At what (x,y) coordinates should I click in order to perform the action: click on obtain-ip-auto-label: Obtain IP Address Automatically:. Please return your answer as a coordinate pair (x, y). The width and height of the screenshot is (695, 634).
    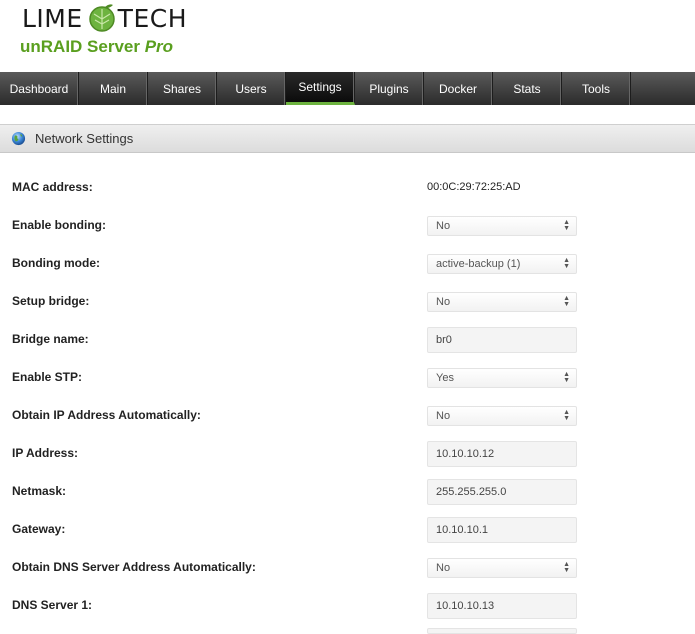
    Looking at the image, I should click on (106, 415).